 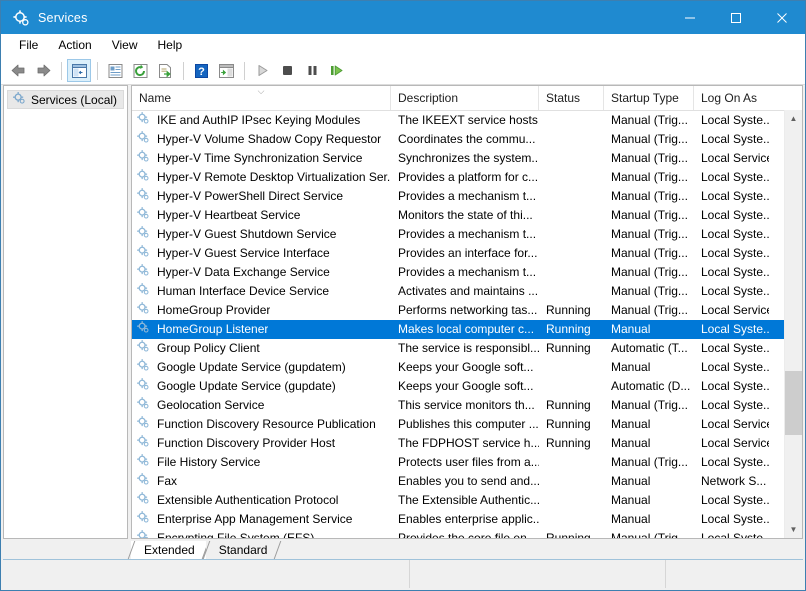 What do you see at coordinates (18, 70) in the screenshot?
I see `back-button` at bounding box center [18, 70].